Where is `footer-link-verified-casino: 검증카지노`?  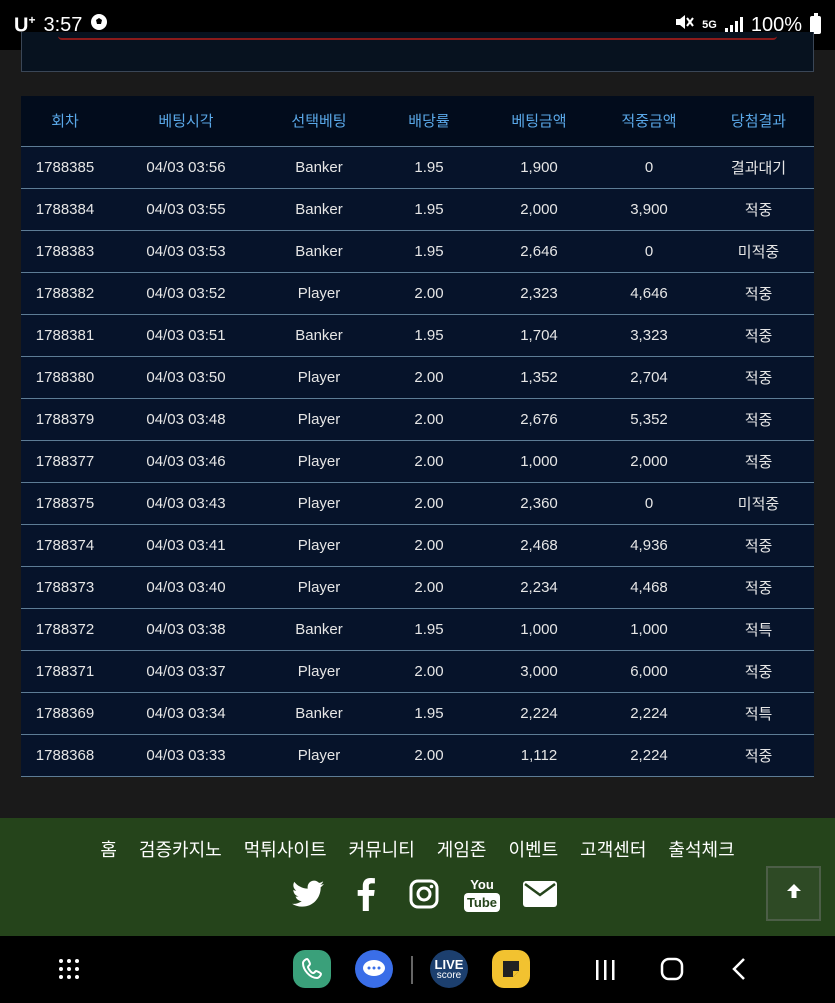
footer-link-verified-casino: 검증카지노 is located at coordinates (180, 849).